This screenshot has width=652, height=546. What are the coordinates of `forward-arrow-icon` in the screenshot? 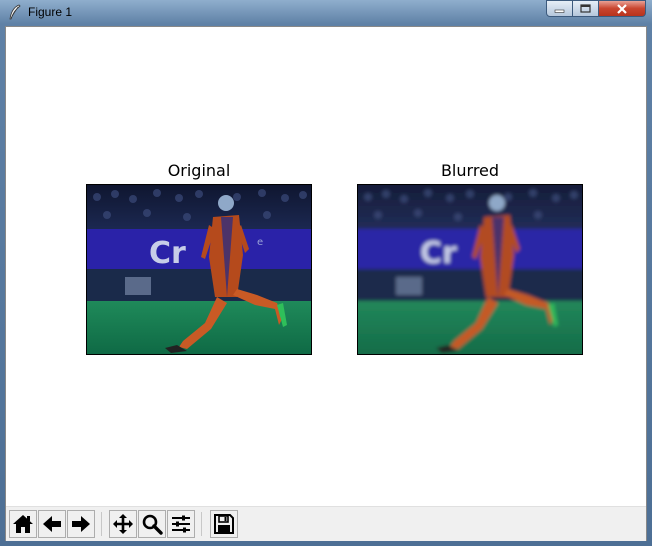 It's located at (81, 524).